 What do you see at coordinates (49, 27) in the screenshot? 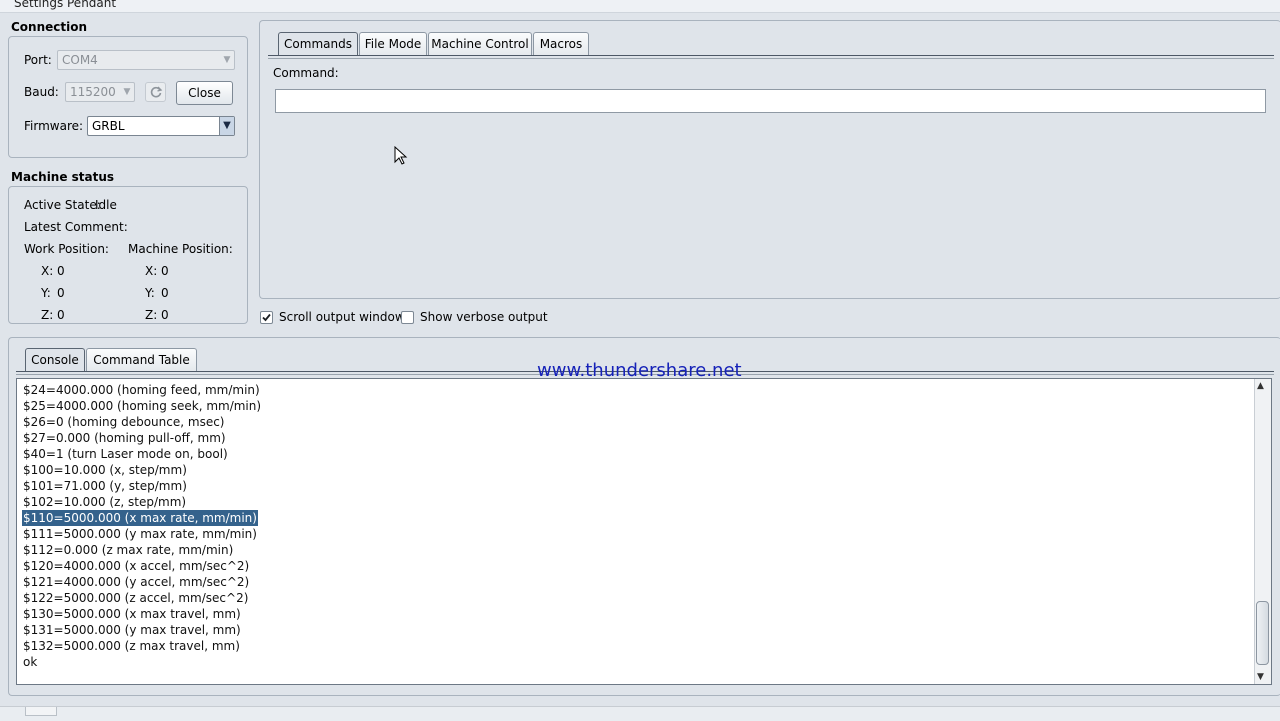
I see `connection-title: Connection` at bounding box center [49, 27].